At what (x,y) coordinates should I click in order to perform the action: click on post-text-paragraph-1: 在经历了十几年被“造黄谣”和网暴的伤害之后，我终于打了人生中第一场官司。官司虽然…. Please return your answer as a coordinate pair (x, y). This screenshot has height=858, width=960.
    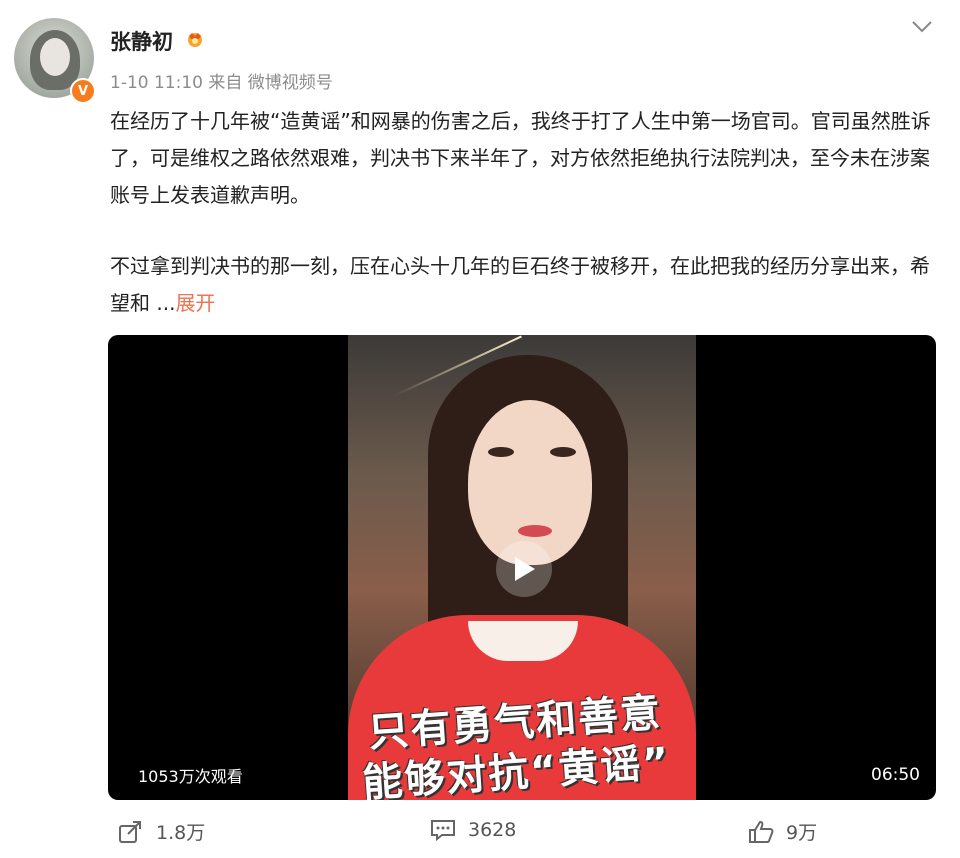
    Looking at the image, I should click on (520, 158).